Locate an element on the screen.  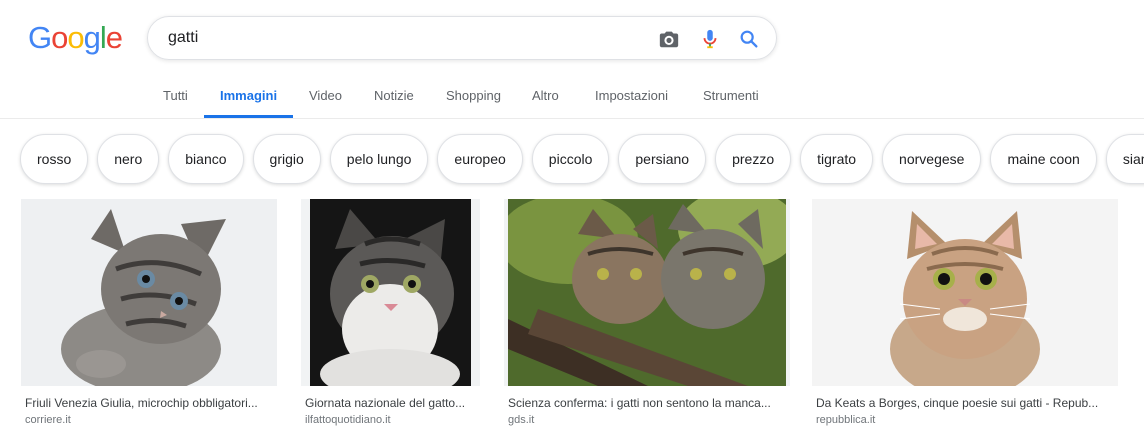
chip-siamese: siamese is located at coordinates (1124, 159).